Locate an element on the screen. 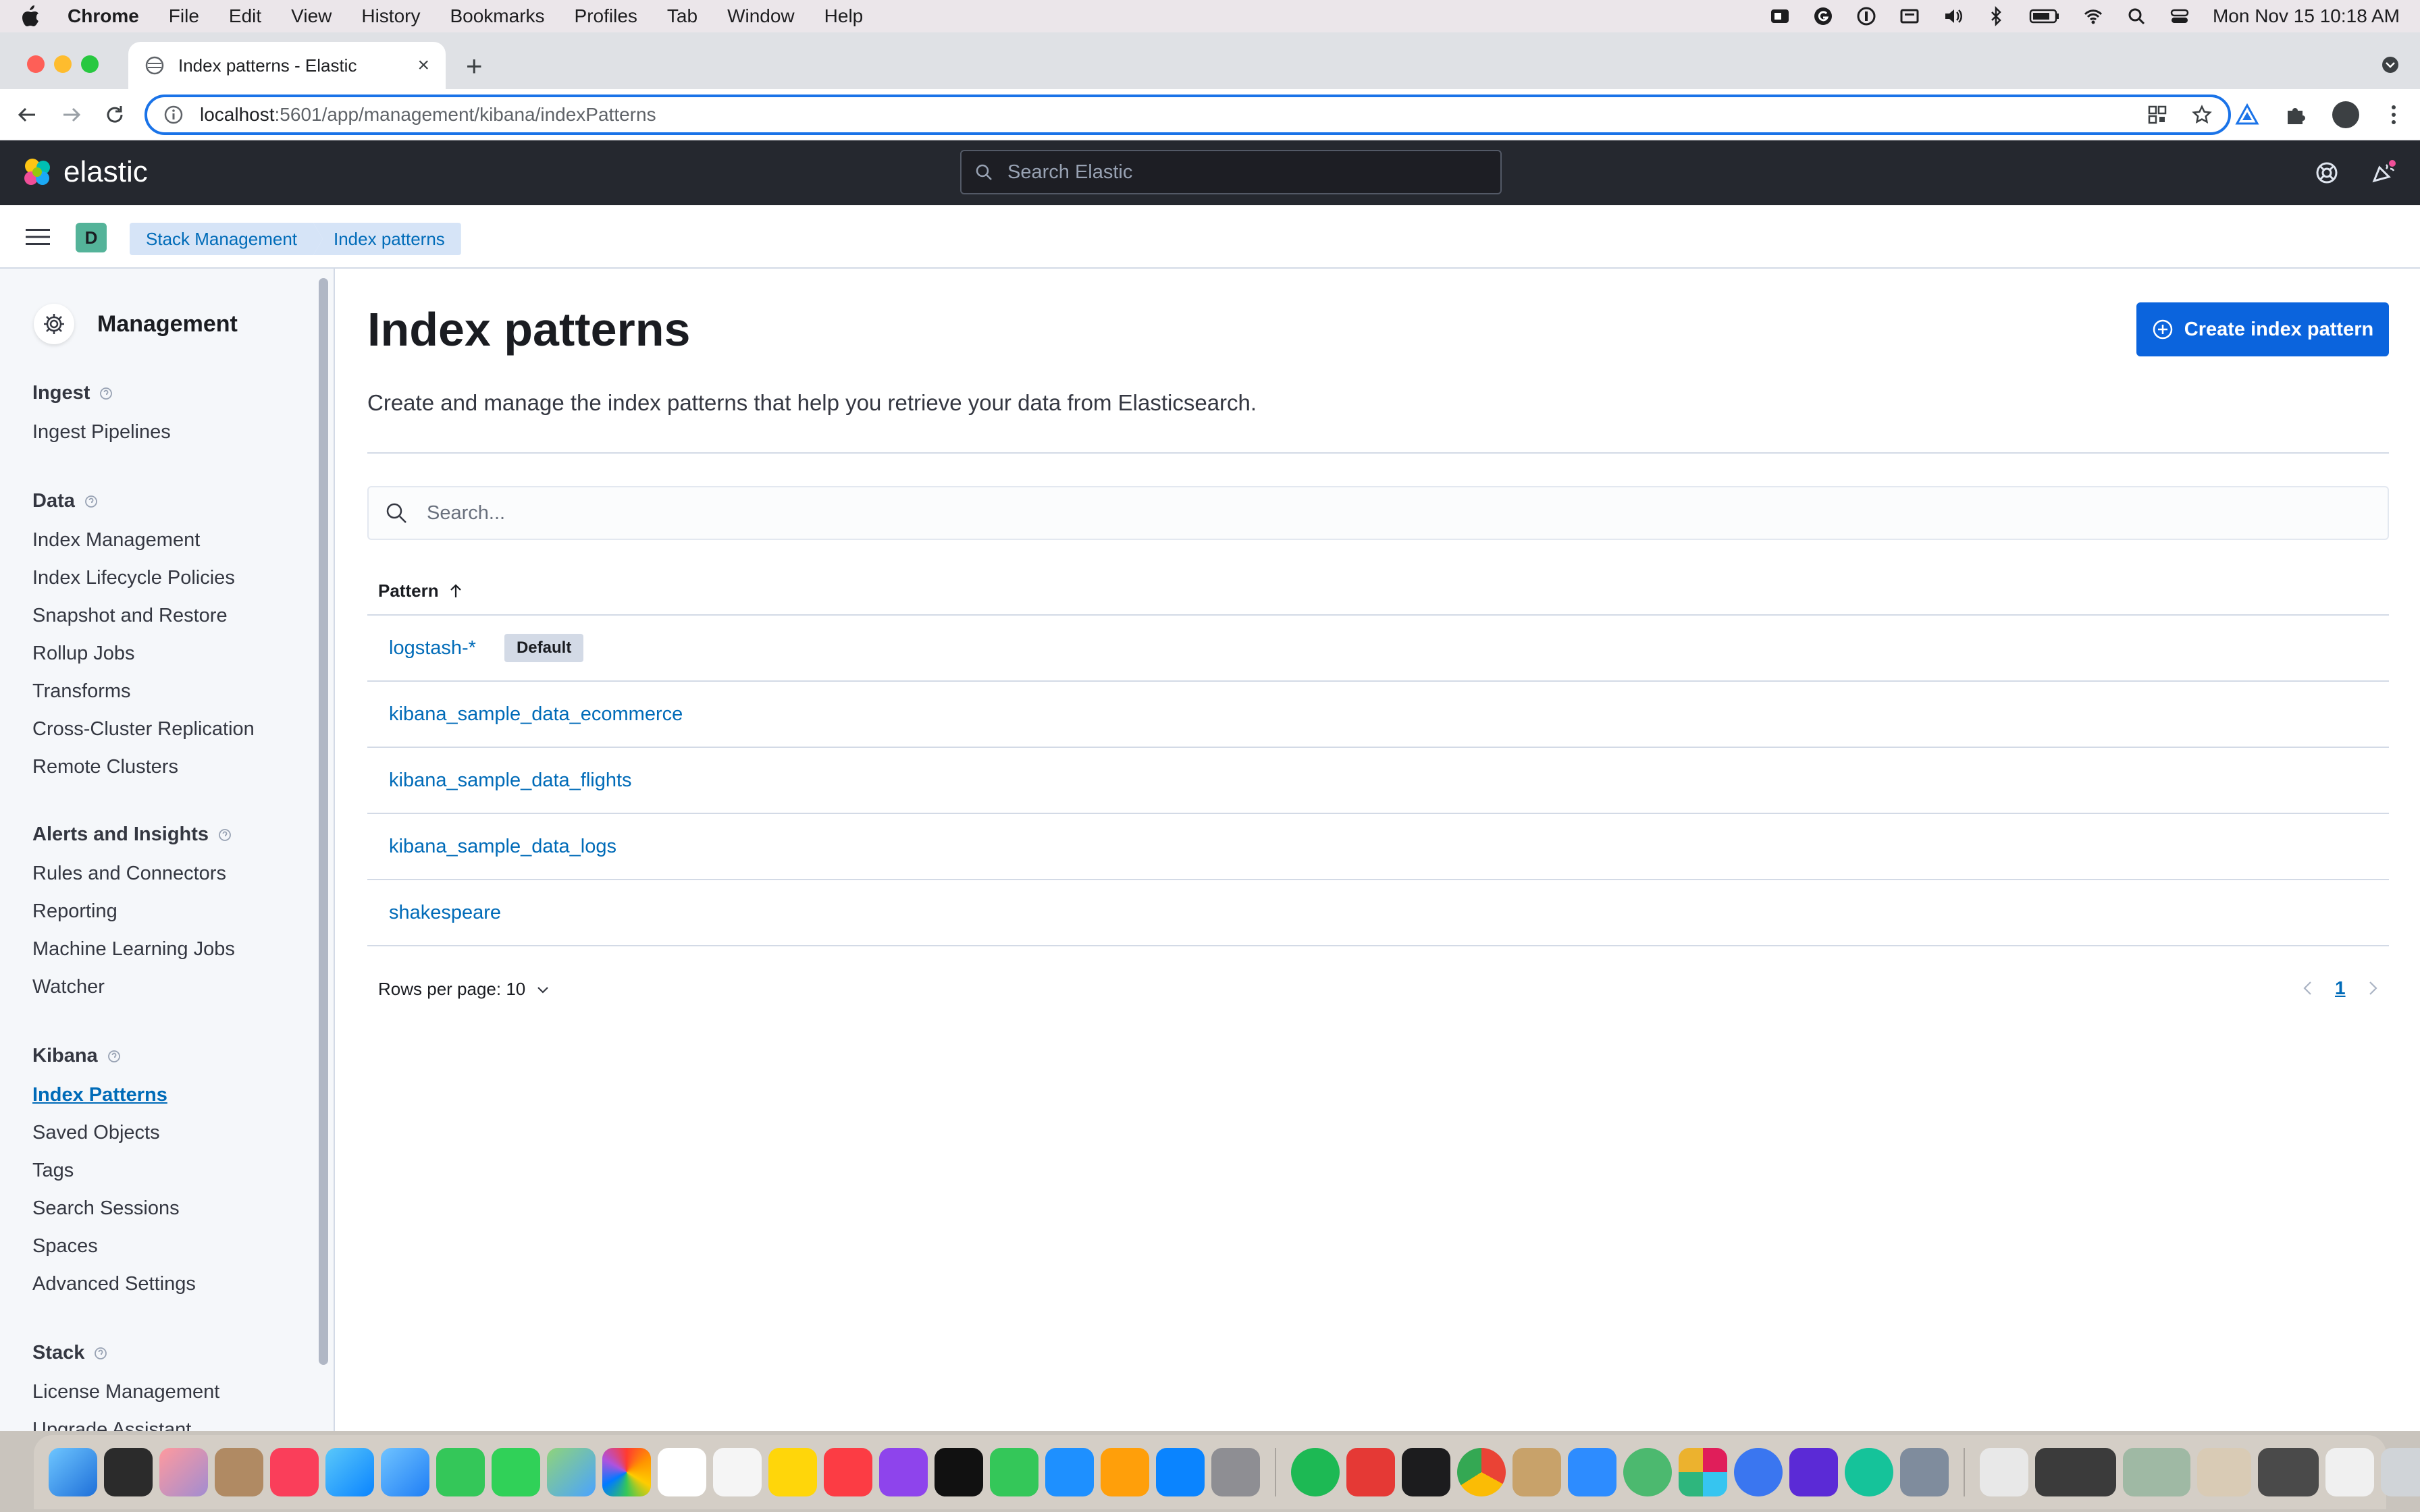  index-pattern-link: shakespeare is located at coordinates (445, 913).